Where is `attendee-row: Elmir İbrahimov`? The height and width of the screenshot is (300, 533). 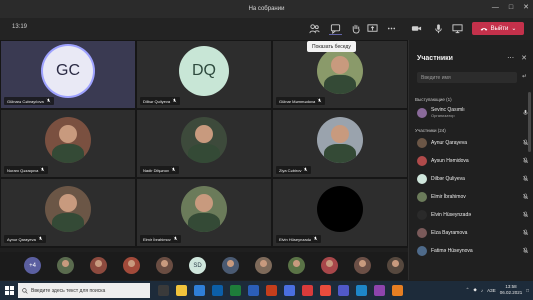 attendee-row: Elmir İbrahimov is located at coordinates (473, 196).